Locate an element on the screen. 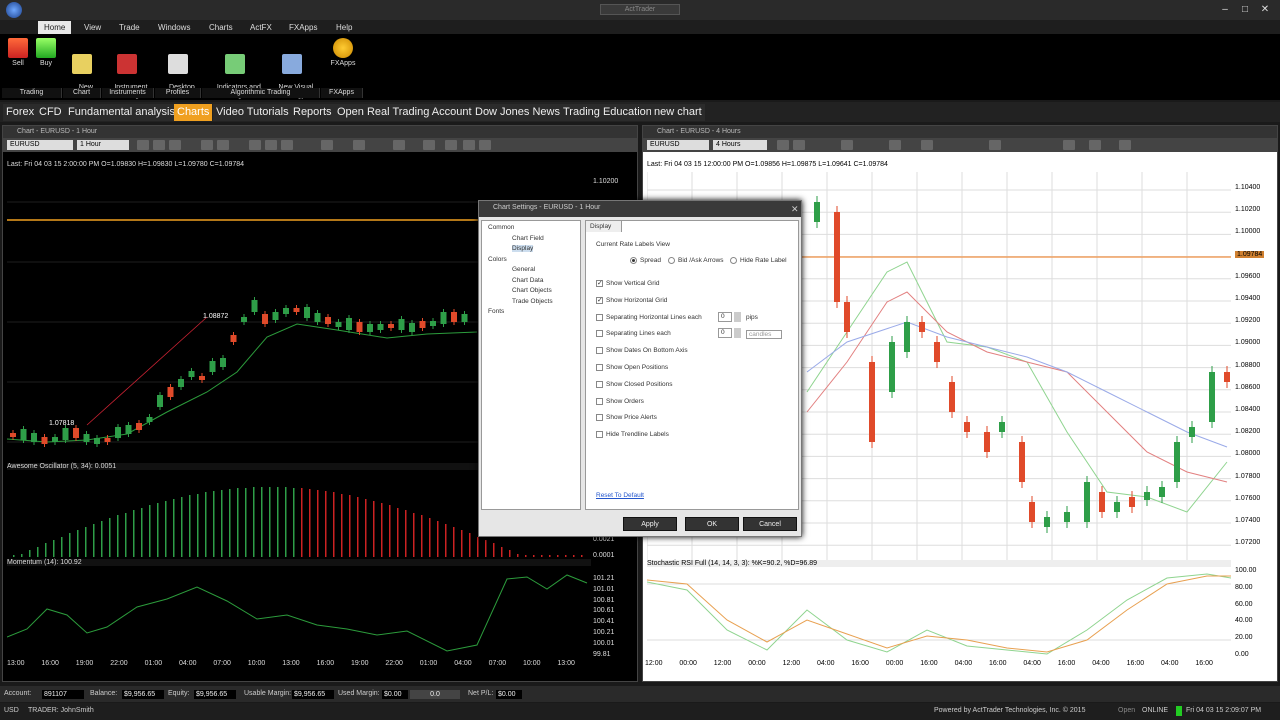  fibonacci-icon is located at coordinates (359, 145).